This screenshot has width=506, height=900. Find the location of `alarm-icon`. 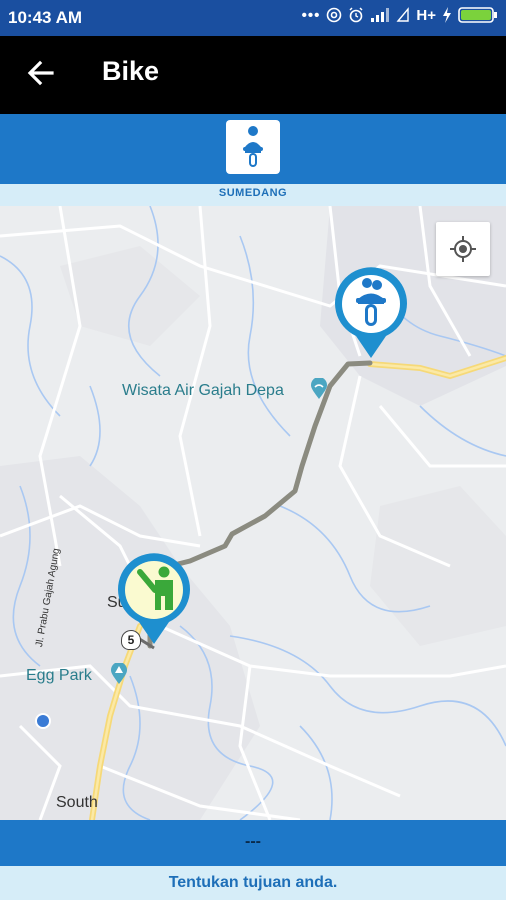

alarm-icon is located at coordinates (356, 15).